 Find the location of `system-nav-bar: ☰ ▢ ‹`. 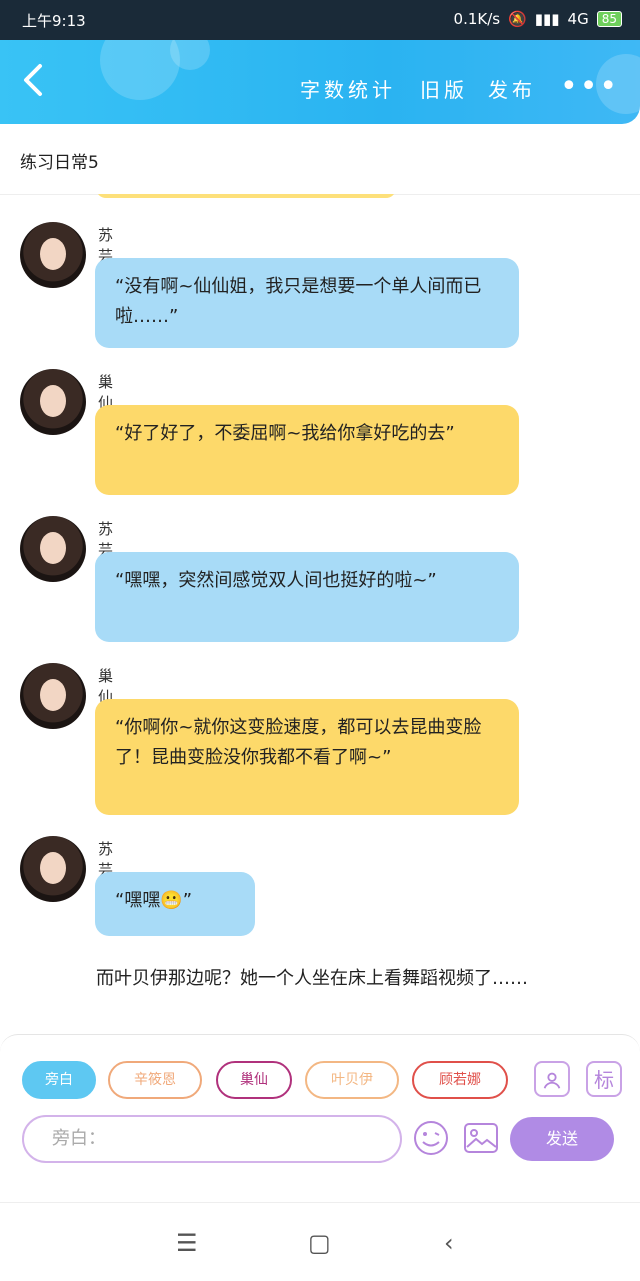

system-nav-bar: ☰ ▢ ‹ is located at coordinates (320, 1241).